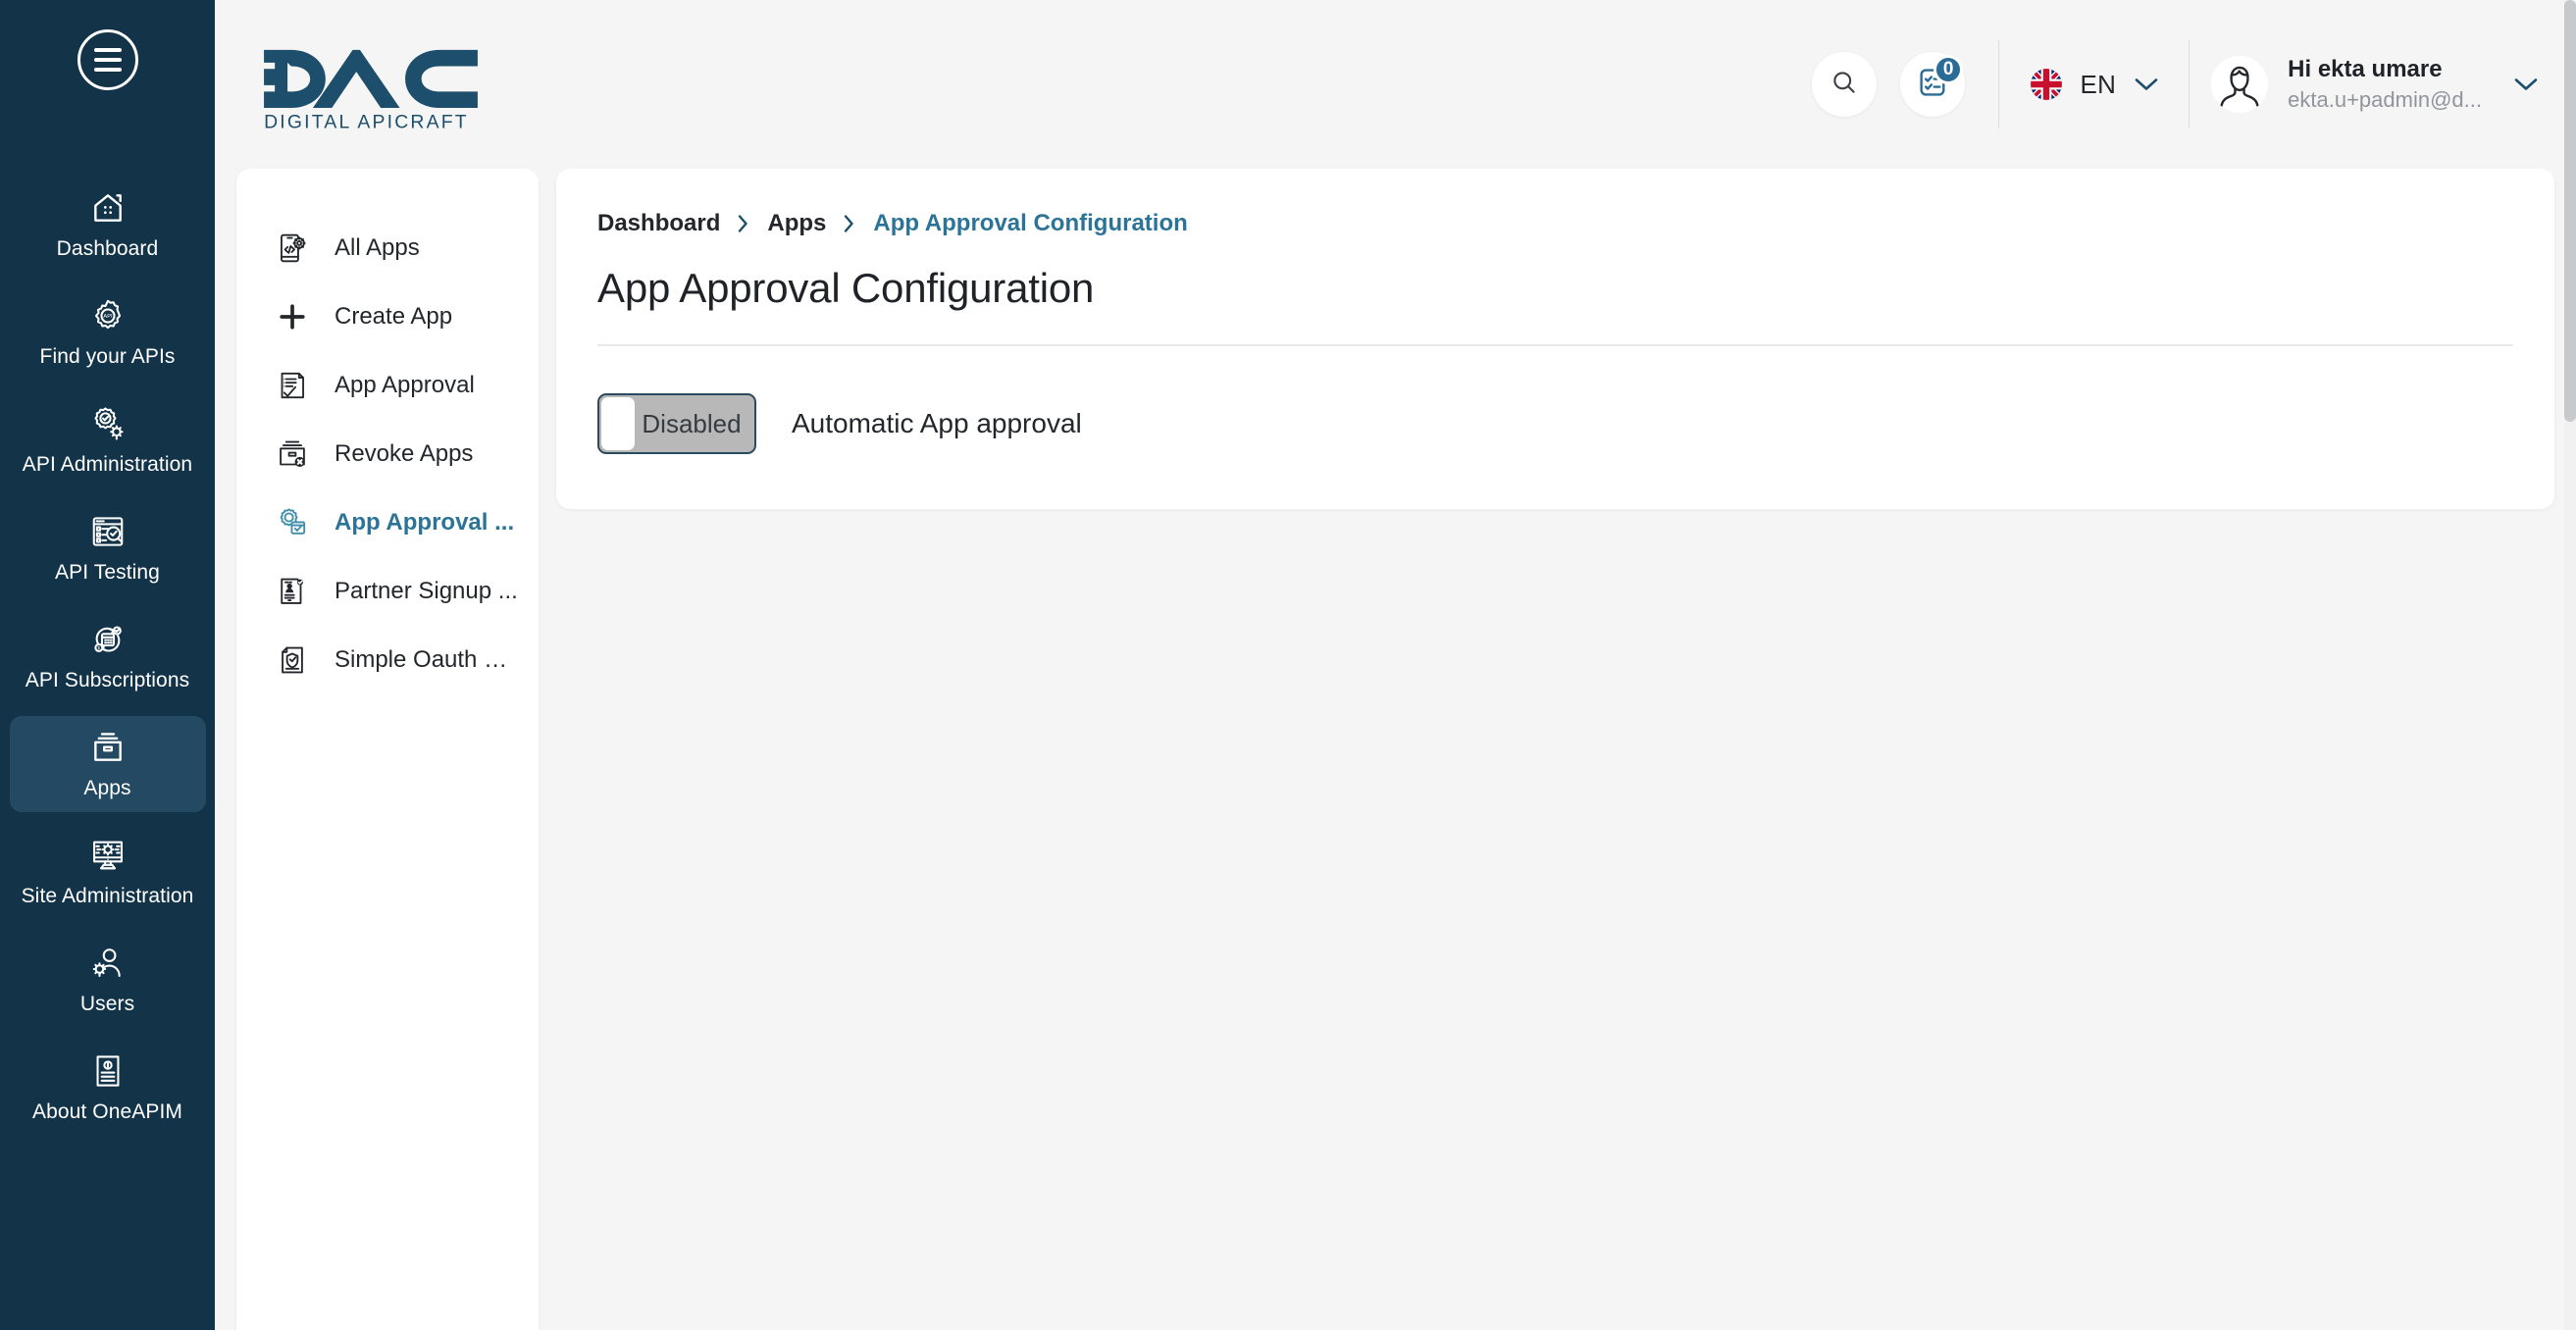  I want to click on subnav-item-label: All Apps, so click(377, 247).